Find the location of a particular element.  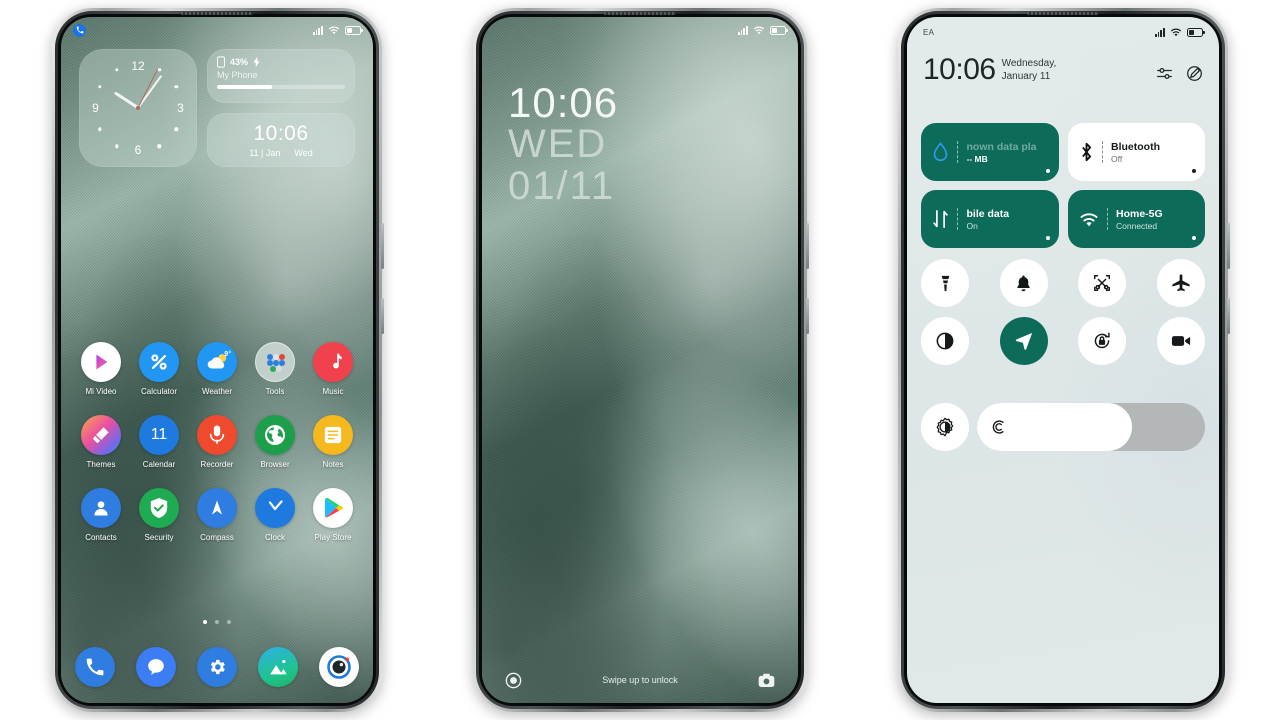

clock-block: 10:06 Wednesday, January 11 is located at coordinates (1001, 70).